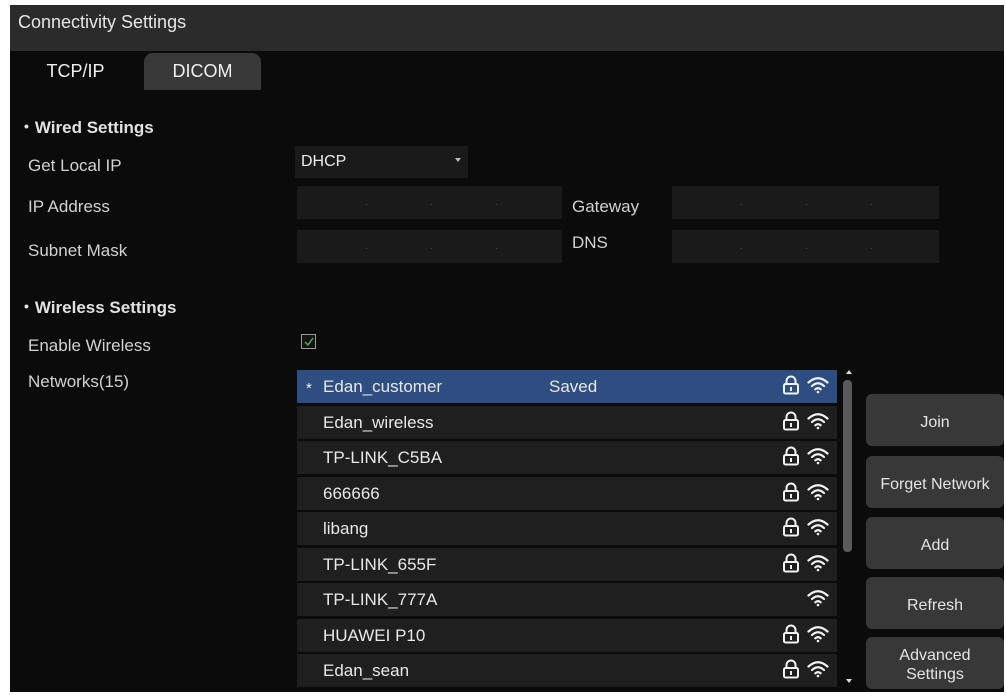  Describe the element at coordinates (383, 457) in the screenshot. I see `network-ssid: TP-LINK_C5BA` at that location.